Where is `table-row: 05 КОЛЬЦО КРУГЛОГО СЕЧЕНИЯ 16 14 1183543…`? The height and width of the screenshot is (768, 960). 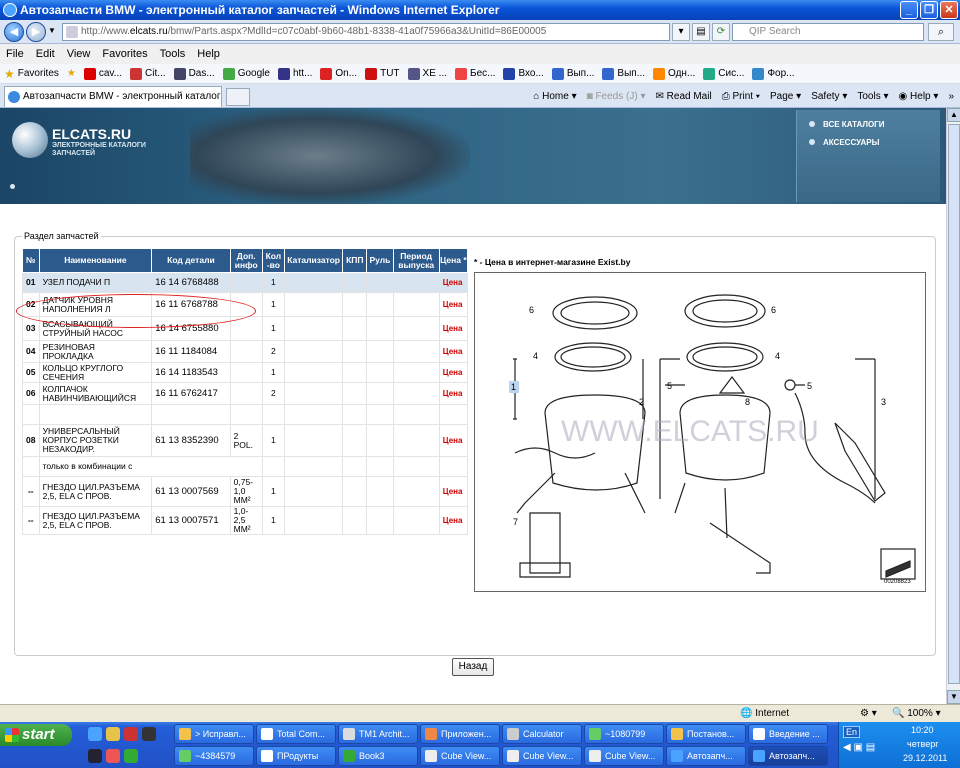 table-row: 05 КОЛЬЦО КРУГЛОГО СЕЧЕНИЯ 16 14 1183543… is located at coordinates (245, 372).